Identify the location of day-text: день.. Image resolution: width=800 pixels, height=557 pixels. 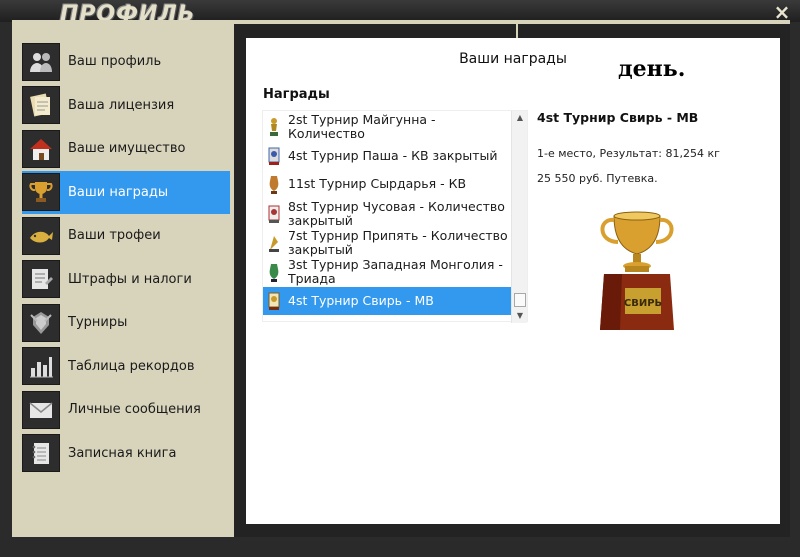
(652, 69).